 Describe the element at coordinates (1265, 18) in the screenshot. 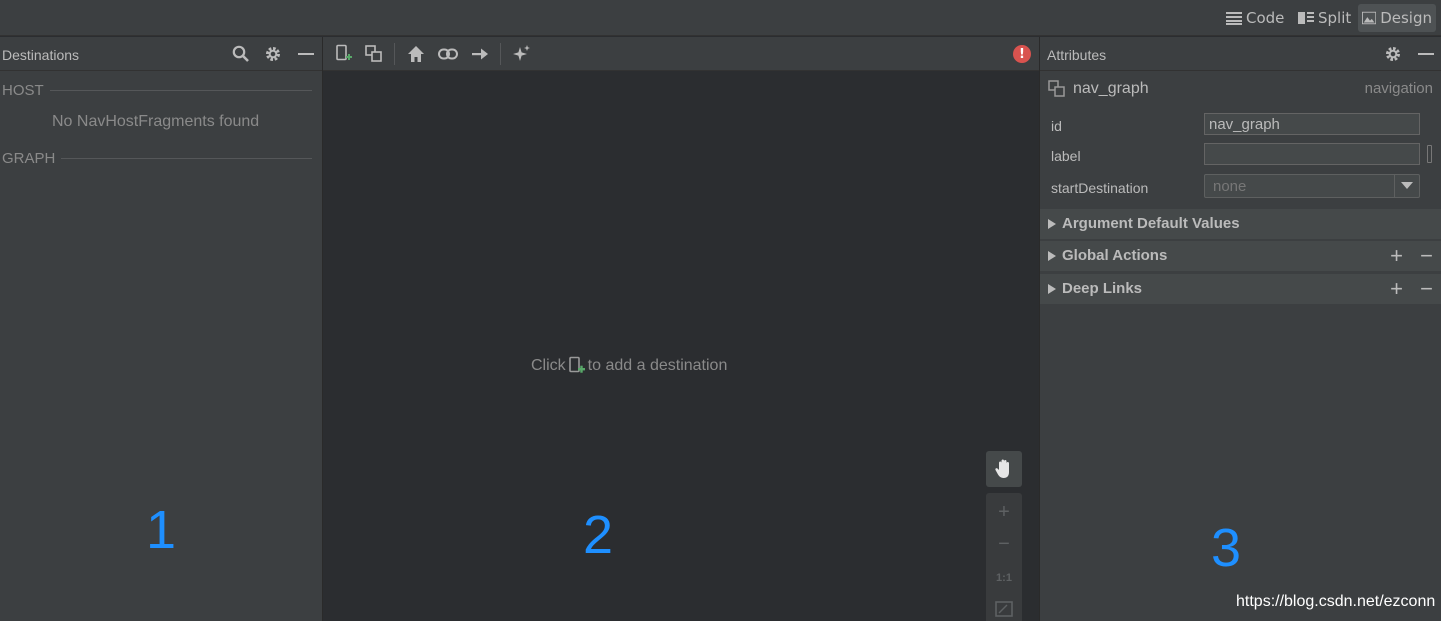

I see `code-view-label: Code` at that location.